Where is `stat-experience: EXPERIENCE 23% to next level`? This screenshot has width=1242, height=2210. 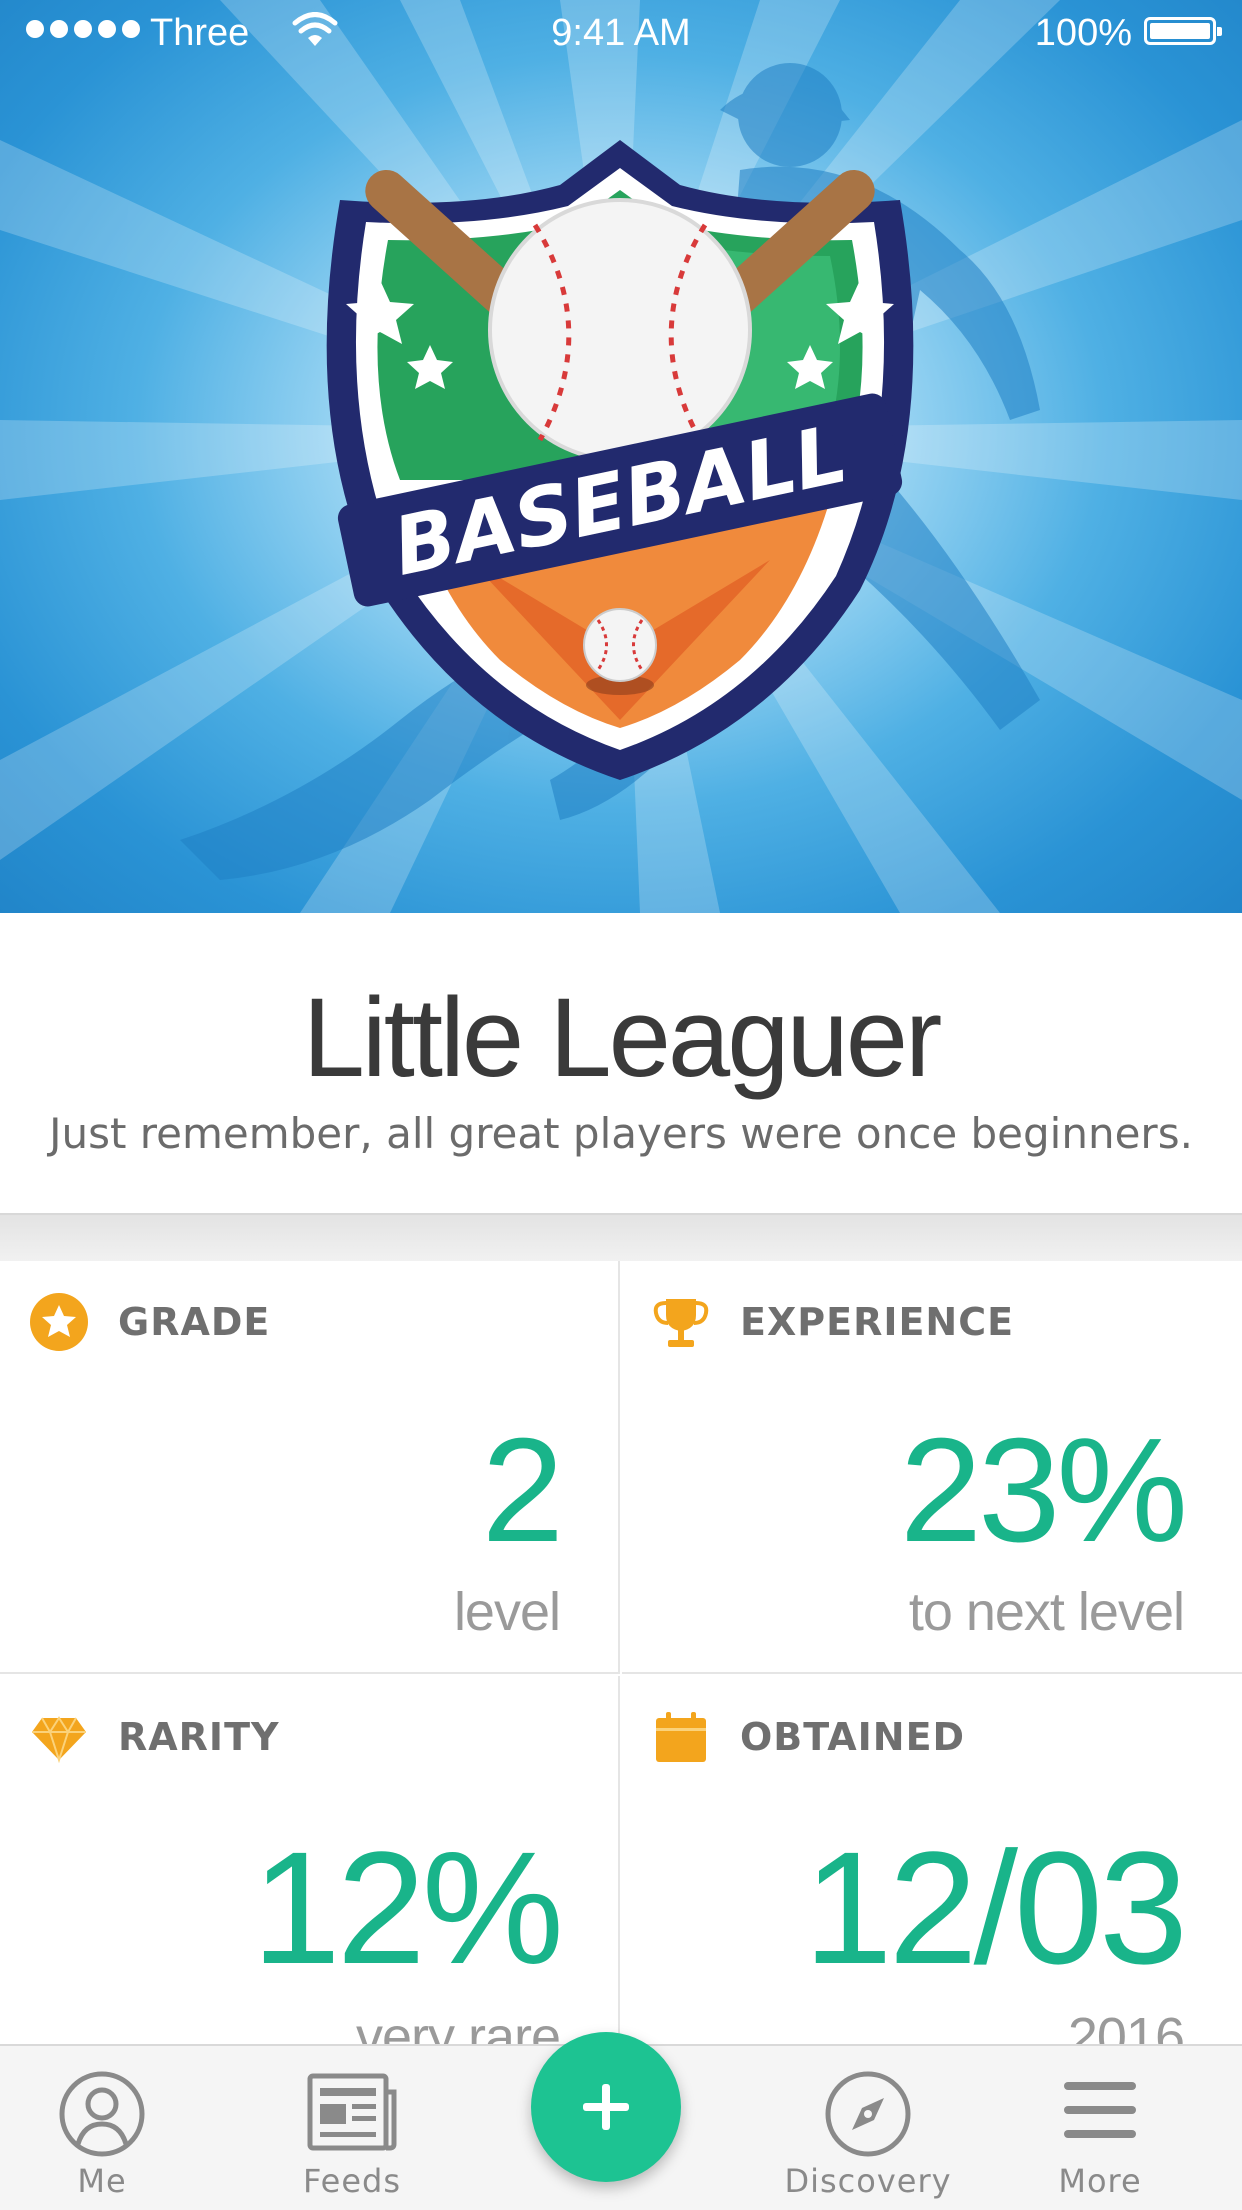
stat-experience: EXPERIENCE 23% to next level is located at coordinates (932, 1467).